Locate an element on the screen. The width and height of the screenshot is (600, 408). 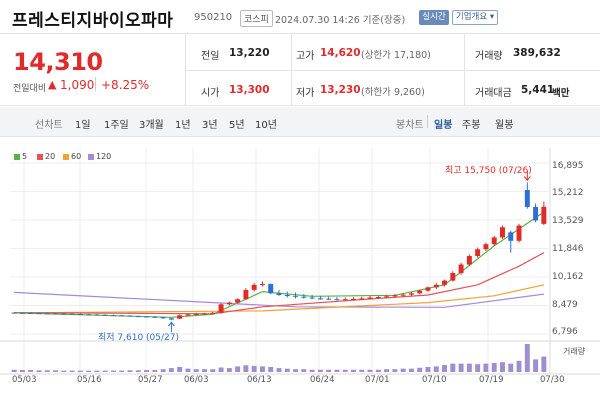
x-tick-label: 05/03 is located at coordinates (24, 380).